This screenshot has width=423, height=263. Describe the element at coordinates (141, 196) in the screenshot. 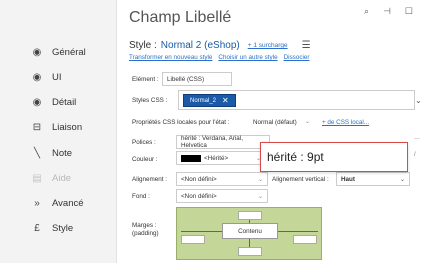

I see `fond-label: Fond :` at that location.